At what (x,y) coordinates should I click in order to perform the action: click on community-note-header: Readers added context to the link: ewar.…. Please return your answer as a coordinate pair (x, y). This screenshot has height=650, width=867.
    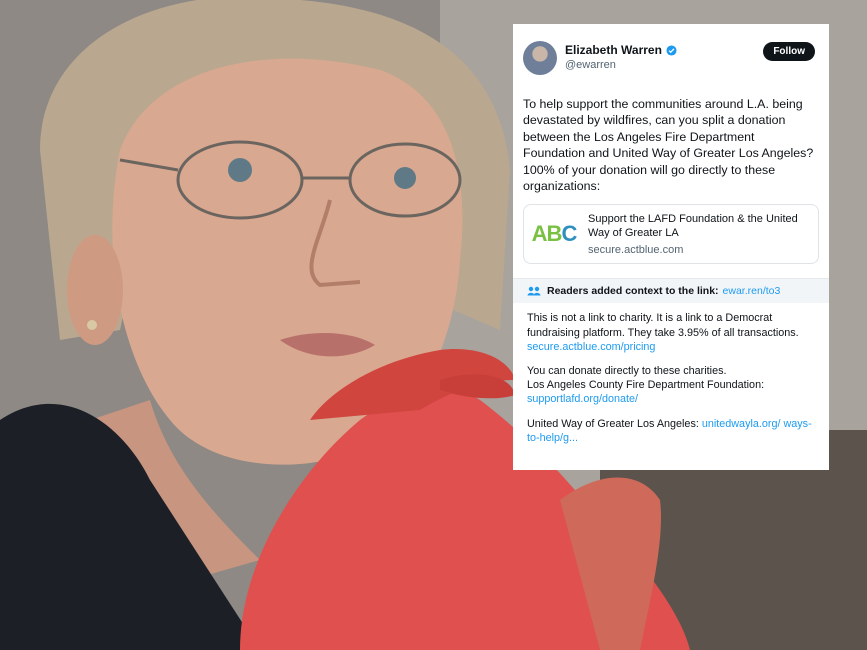
    Looking at the image, I should click on (671, 291).